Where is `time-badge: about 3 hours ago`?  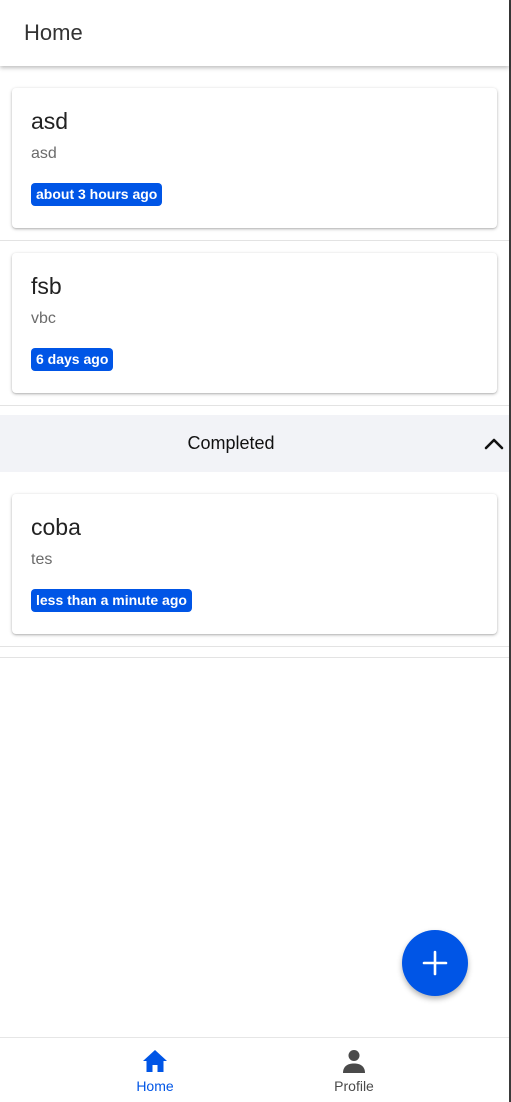
time-badge: about 3 hours ago is located at coordinates (97, 194).